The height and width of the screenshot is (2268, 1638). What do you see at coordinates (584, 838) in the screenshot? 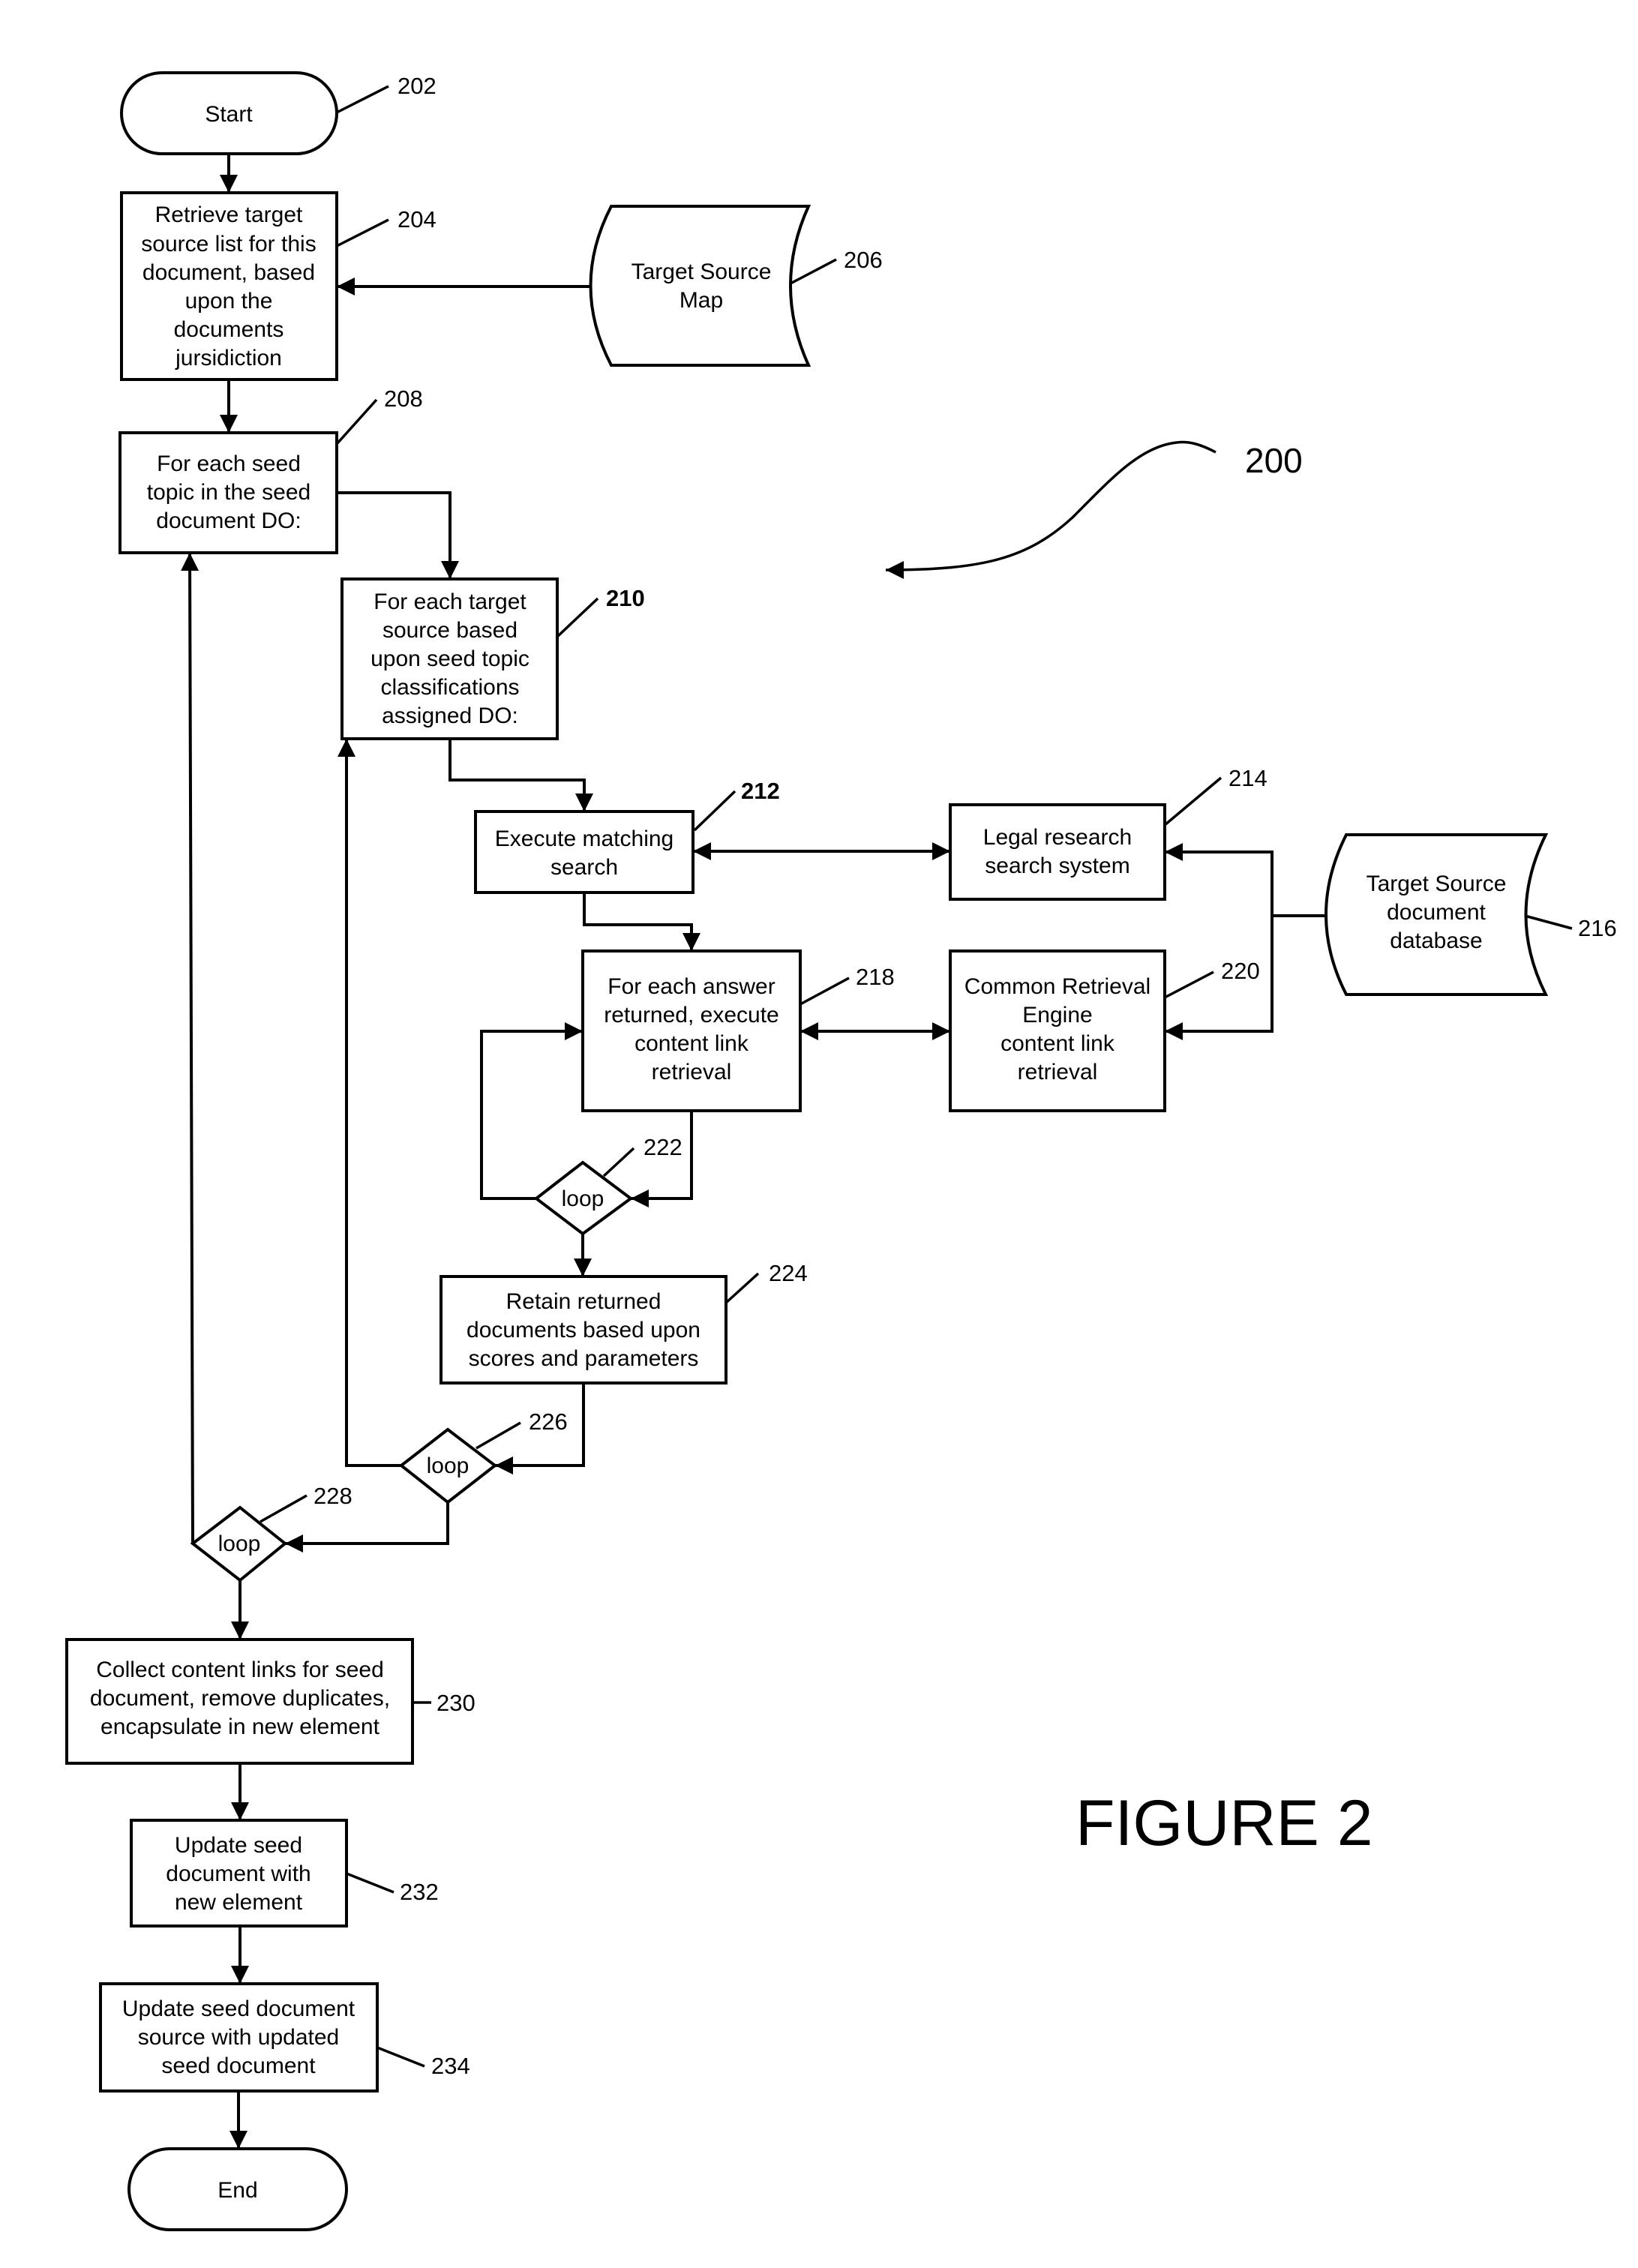
I see `node-label-line: Execute matching` at bounding box center [584, 838].